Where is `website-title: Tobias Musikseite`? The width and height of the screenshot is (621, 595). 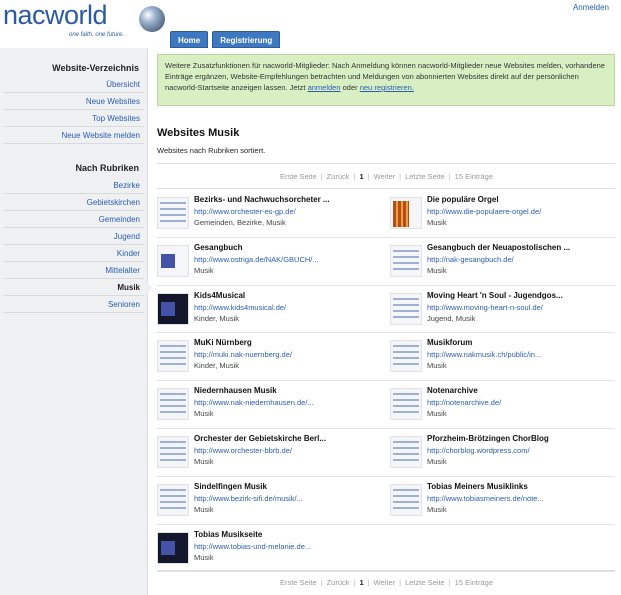
website-title: Tobias Musikseite is located at coordinates (228, 534).